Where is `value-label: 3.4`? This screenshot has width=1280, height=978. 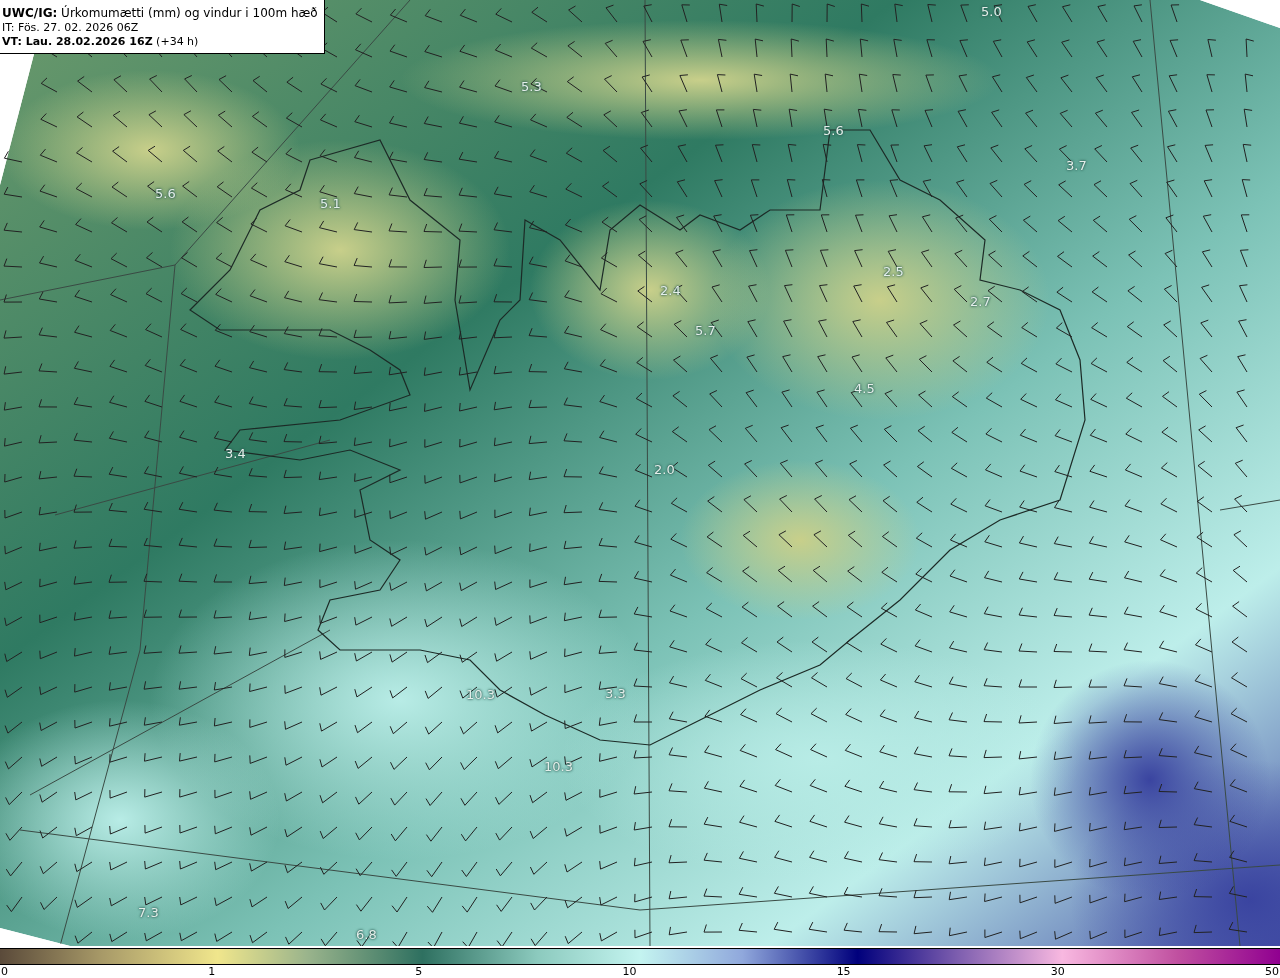
value-label: 3.4 is located at coordinates (235, 453).